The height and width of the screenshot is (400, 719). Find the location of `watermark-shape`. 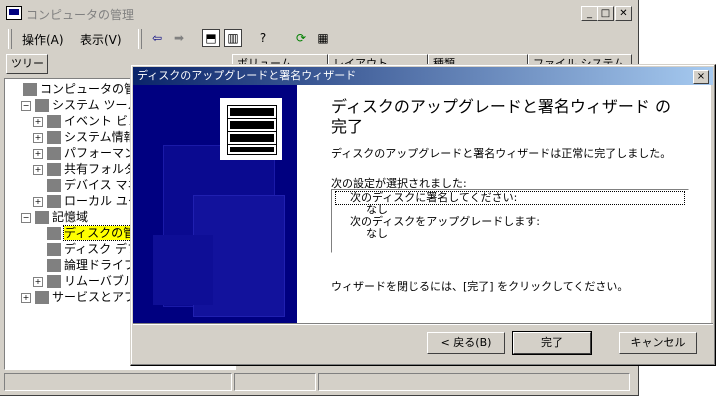

watermark-shape is located at coordinates (183, 270).